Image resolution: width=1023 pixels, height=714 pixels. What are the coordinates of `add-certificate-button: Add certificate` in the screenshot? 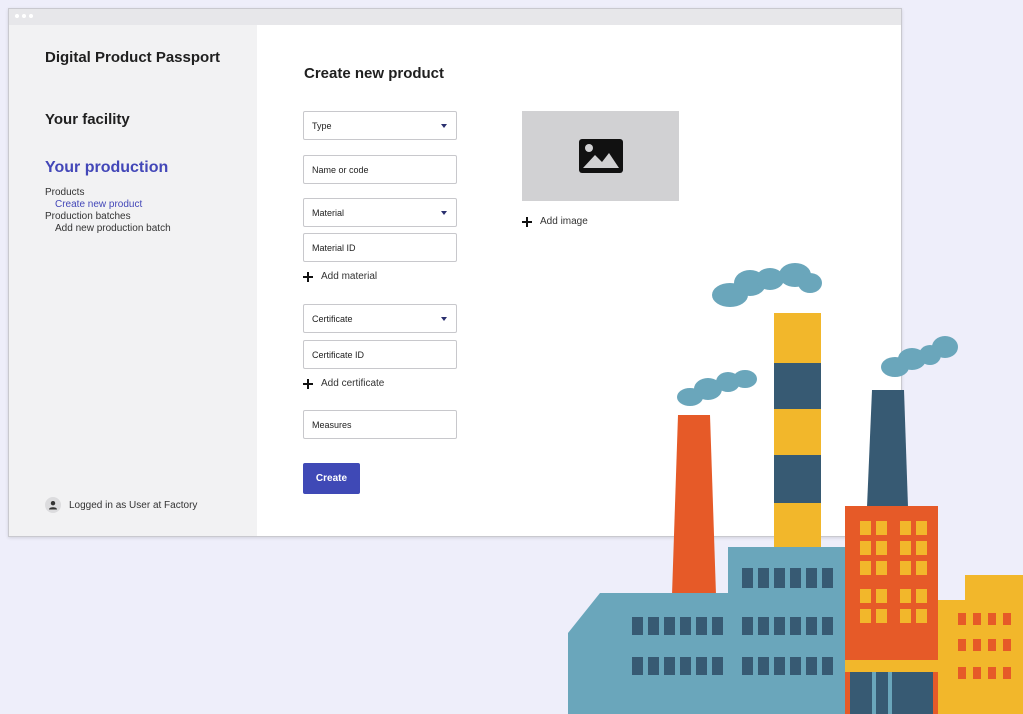 It's located at (343, 383).